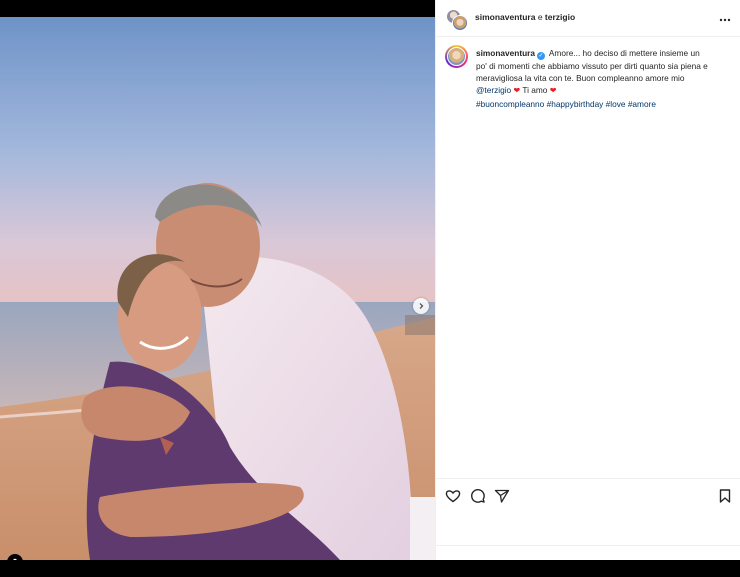 Image resolution: width=740 pixels, height=577 pixels. I want to click on chevron-right-icon, so click(421, 306).